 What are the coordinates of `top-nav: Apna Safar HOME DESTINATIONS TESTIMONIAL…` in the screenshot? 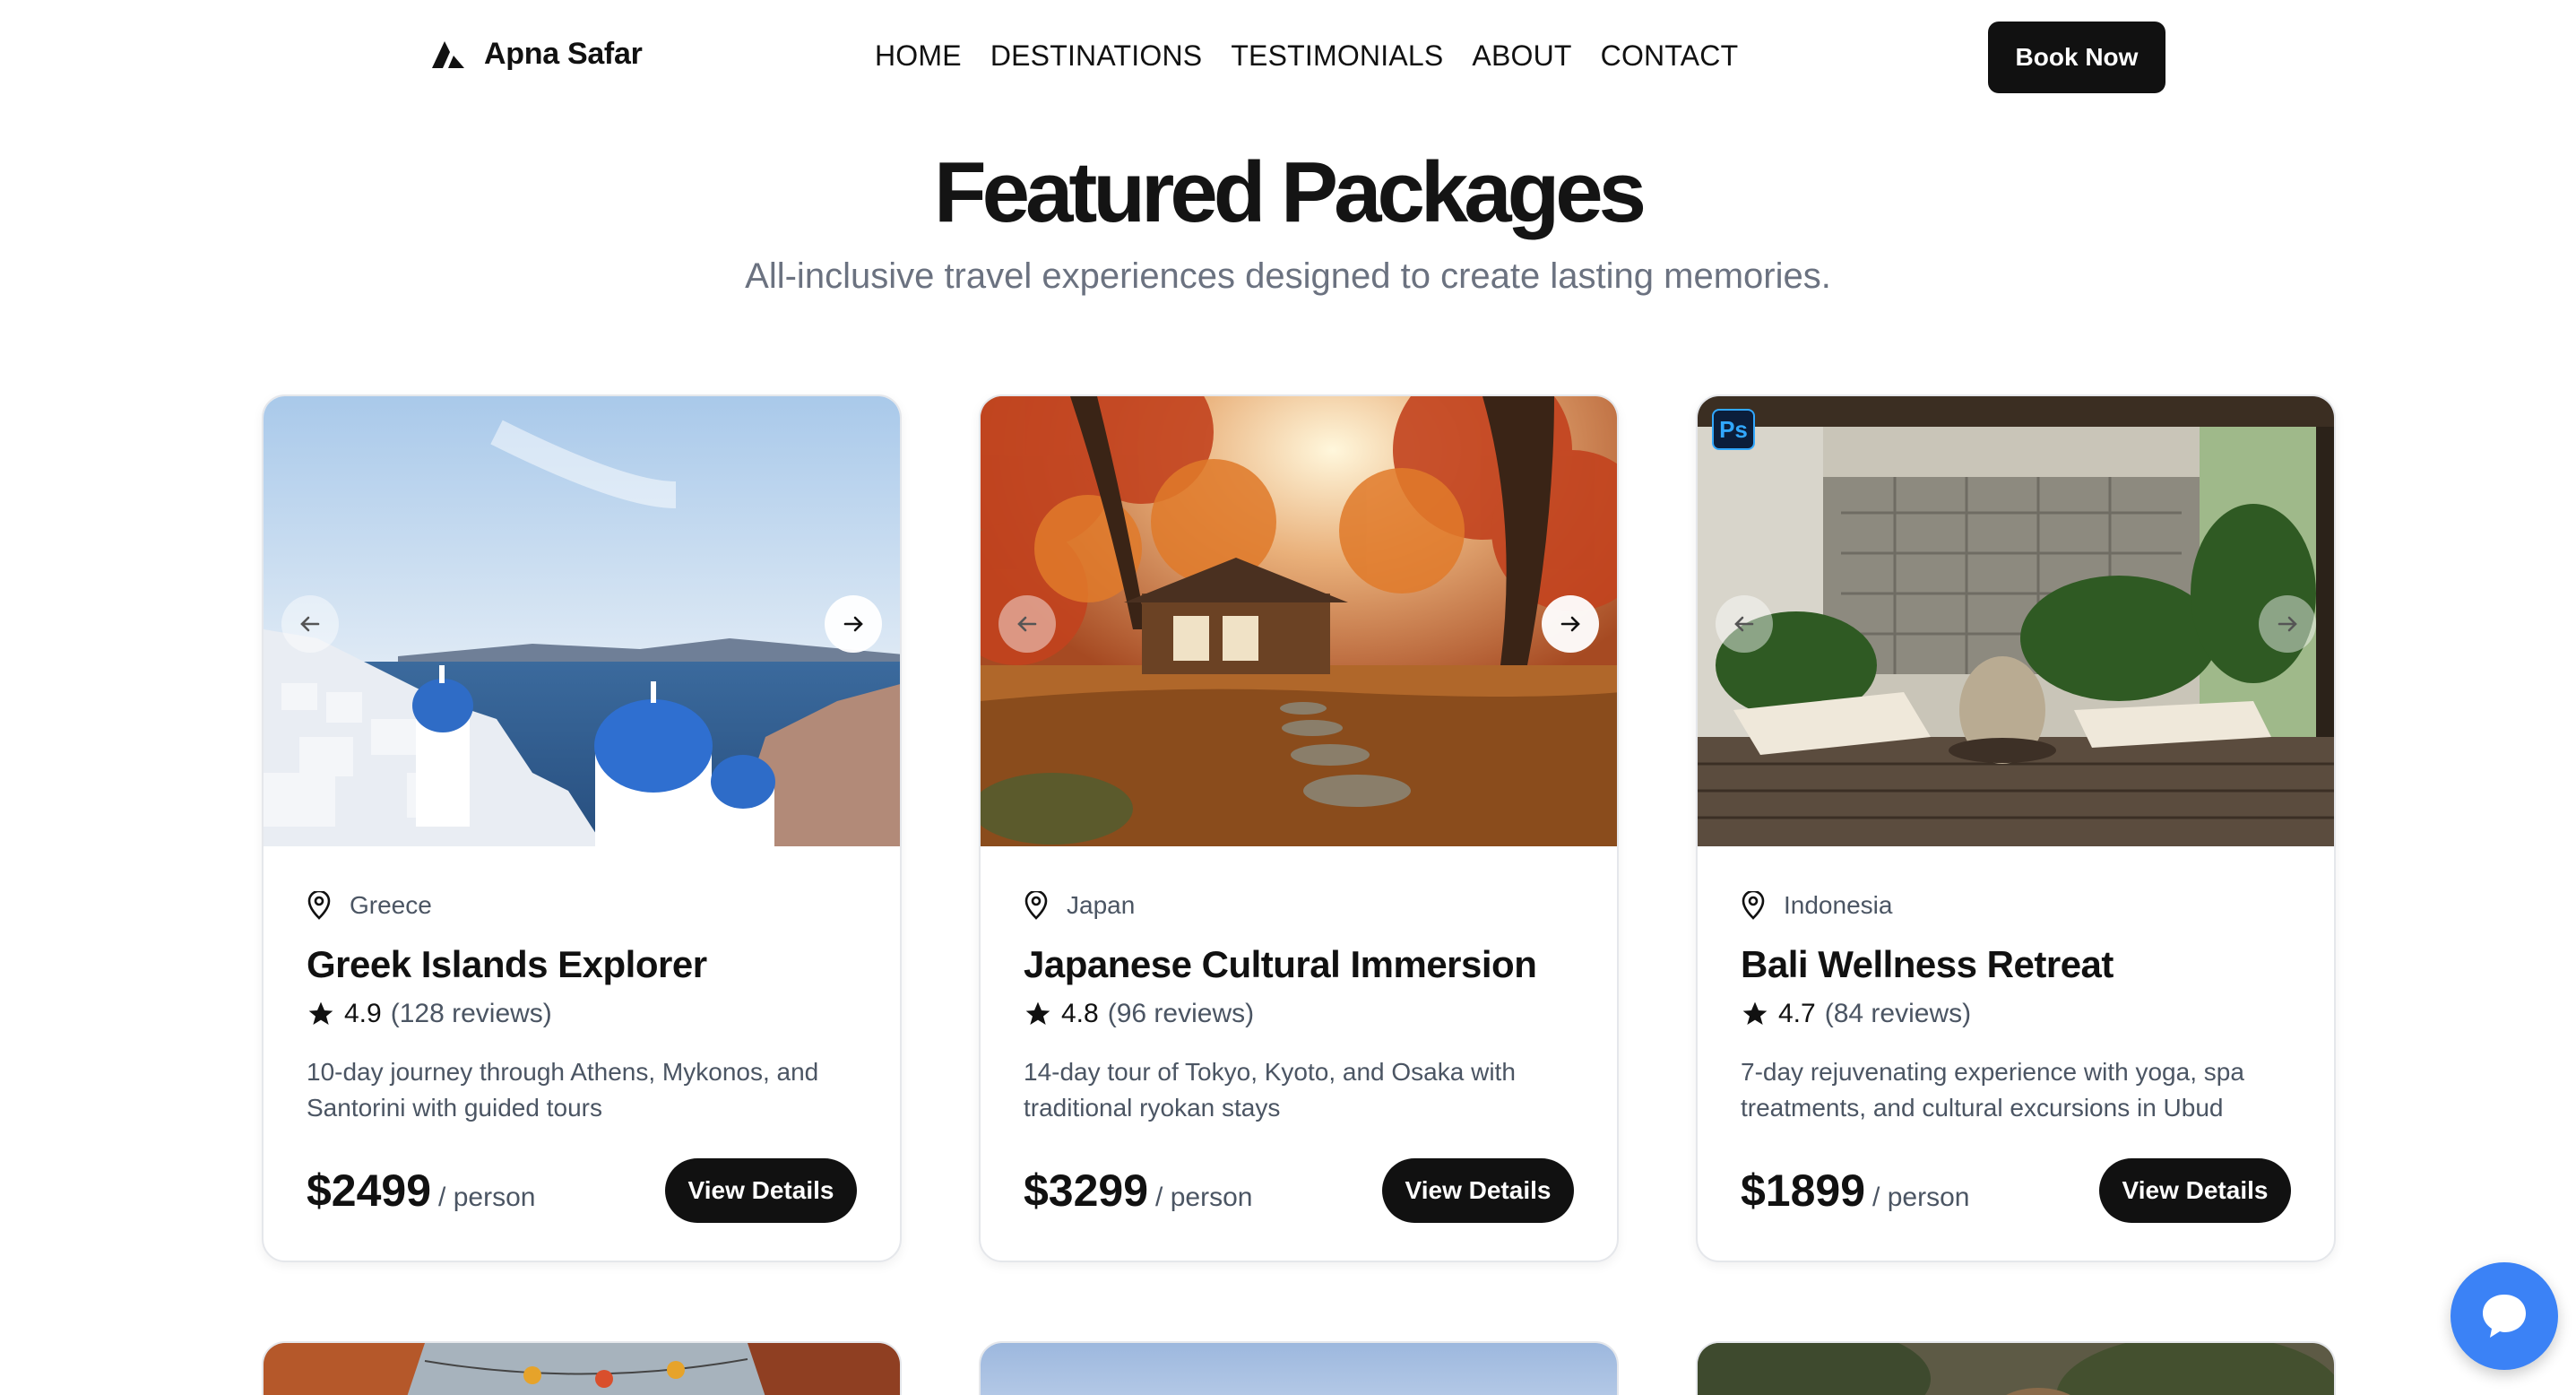 It's located at (1288, 58).